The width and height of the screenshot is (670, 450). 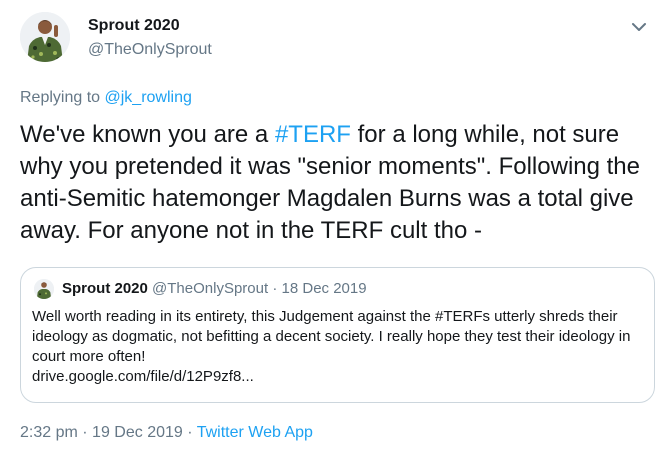 What do you see at coordinates (137, 432) in the screenshot?
I see `tweet-date: 19 Dec 2019` at bounding box center [137, 432].